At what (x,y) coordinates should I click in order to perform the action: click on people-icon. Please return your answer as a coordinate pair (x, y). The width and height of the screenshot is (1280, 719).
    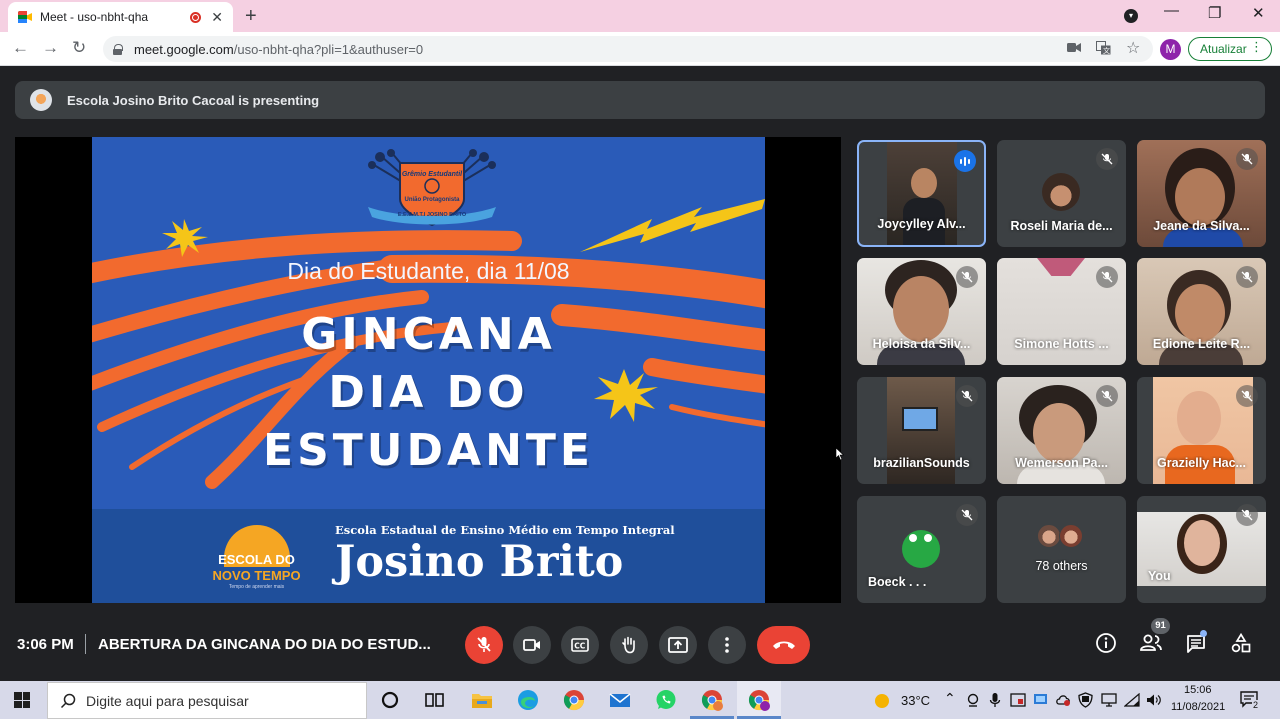
    Looking at the image, I should click on (1151, 643).